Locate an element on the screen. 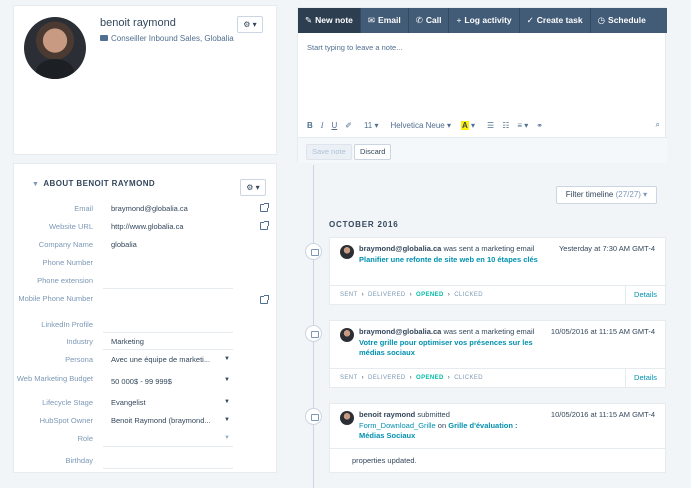 This screenshot has height=488, width=691. property-label: Mobile Phone Number is located at coordinates (55, 298).